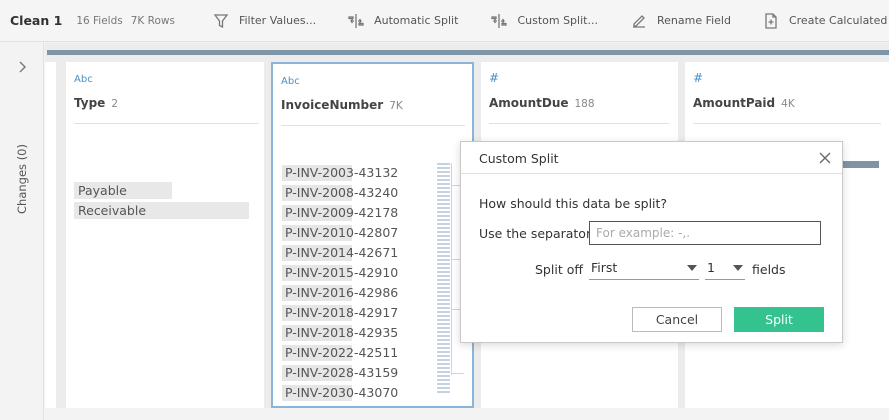 This screenshot has height=420, width=889. What do you see at coordinates (771, 20) in the screenshot?
I see `calculated-field-icon` at bounding box center [771, 20].